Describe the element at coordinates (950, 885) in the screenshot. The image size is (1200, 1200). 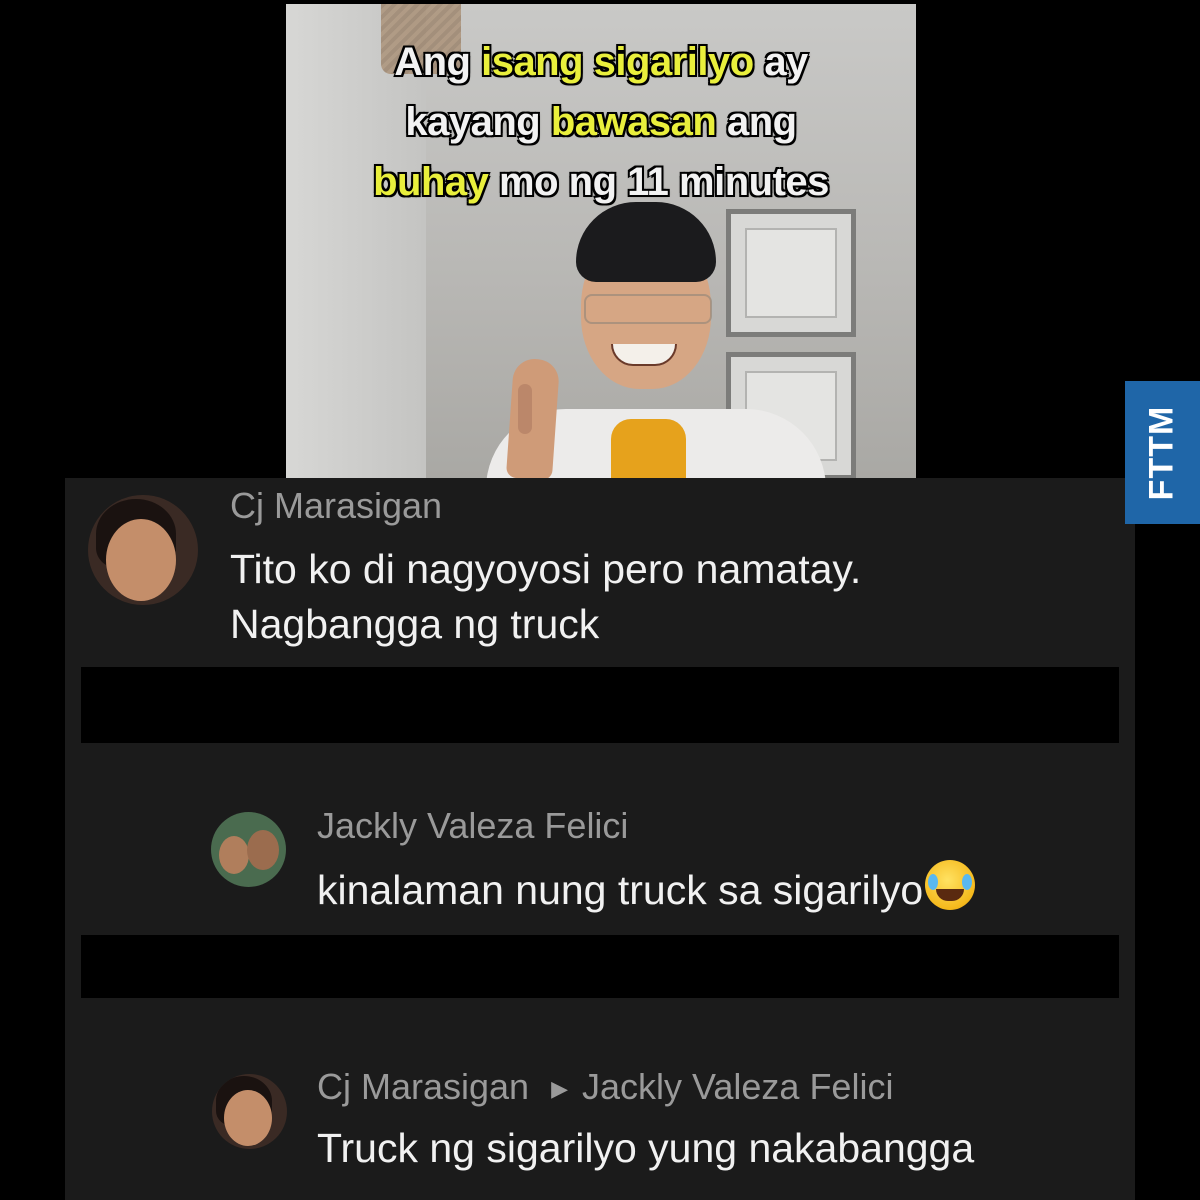
I see `laughing-emoji-icon` at that location.